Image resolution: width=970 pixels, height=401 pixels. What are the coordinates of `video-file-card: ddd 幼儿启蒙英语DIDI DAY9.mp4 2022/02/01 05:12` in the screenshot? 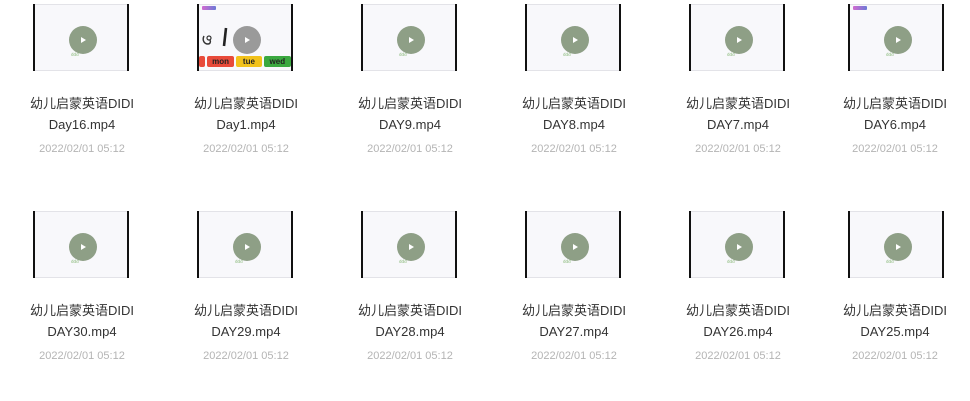 It's located at (410, 95).